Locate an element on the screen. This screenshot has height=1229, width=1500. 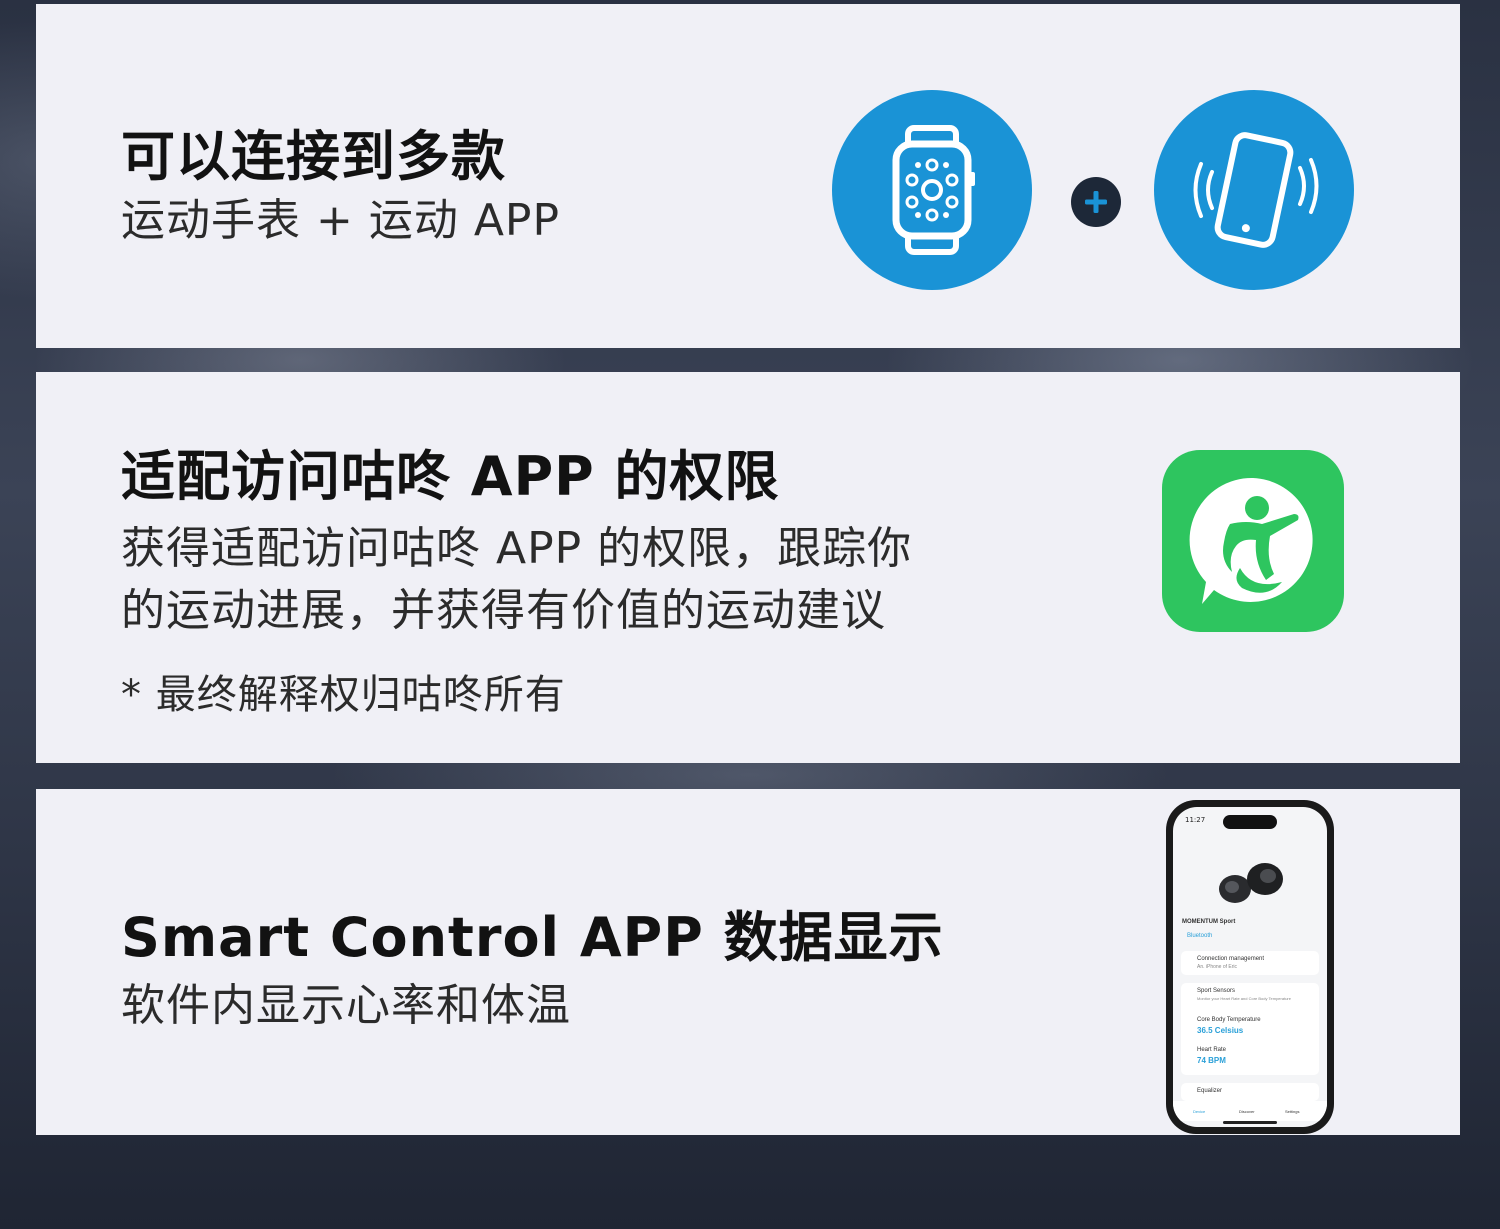
phone-sport-sensors-label: Sport Sensors is located at coordinates (1216, 991).